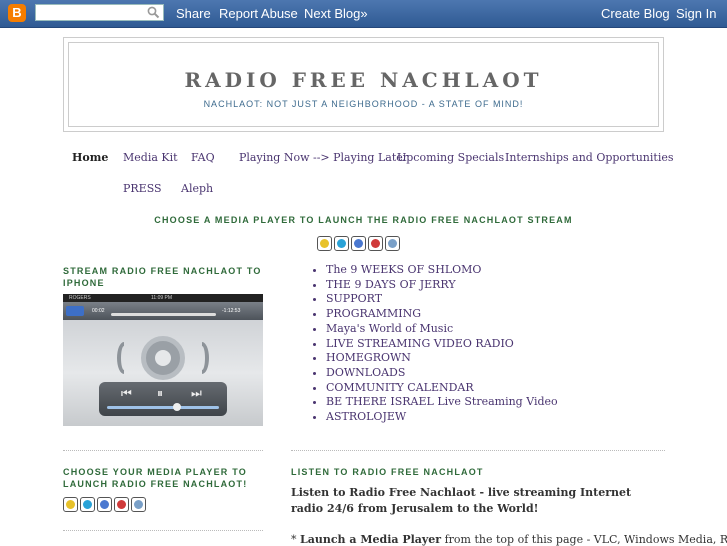 The image size is (727, 546). What do you see at coordinates (442, 270) in the screenshot?
I see `list-item: The 9 WEEKS OF SHLOMO` at bounding box center [442, 270].